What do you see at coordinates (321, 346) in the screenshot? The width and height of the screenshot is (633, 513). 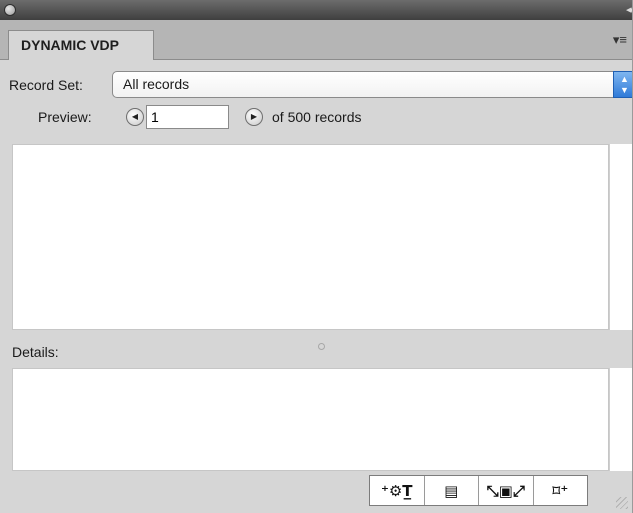 I see `splitter-handle` at bounding box center [321, 346].